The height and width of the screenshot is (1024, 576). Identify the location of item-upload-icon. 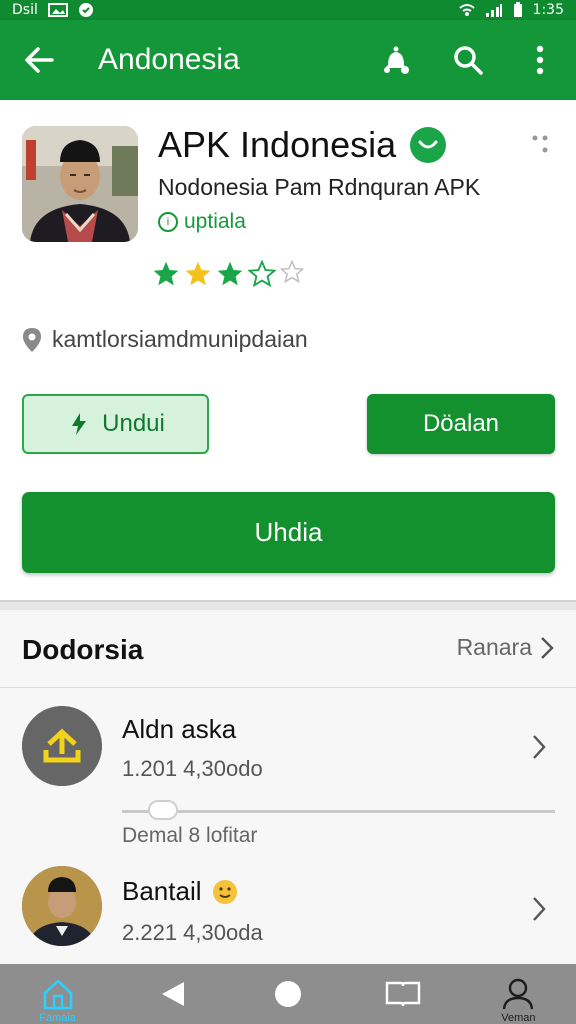
(62, 746).